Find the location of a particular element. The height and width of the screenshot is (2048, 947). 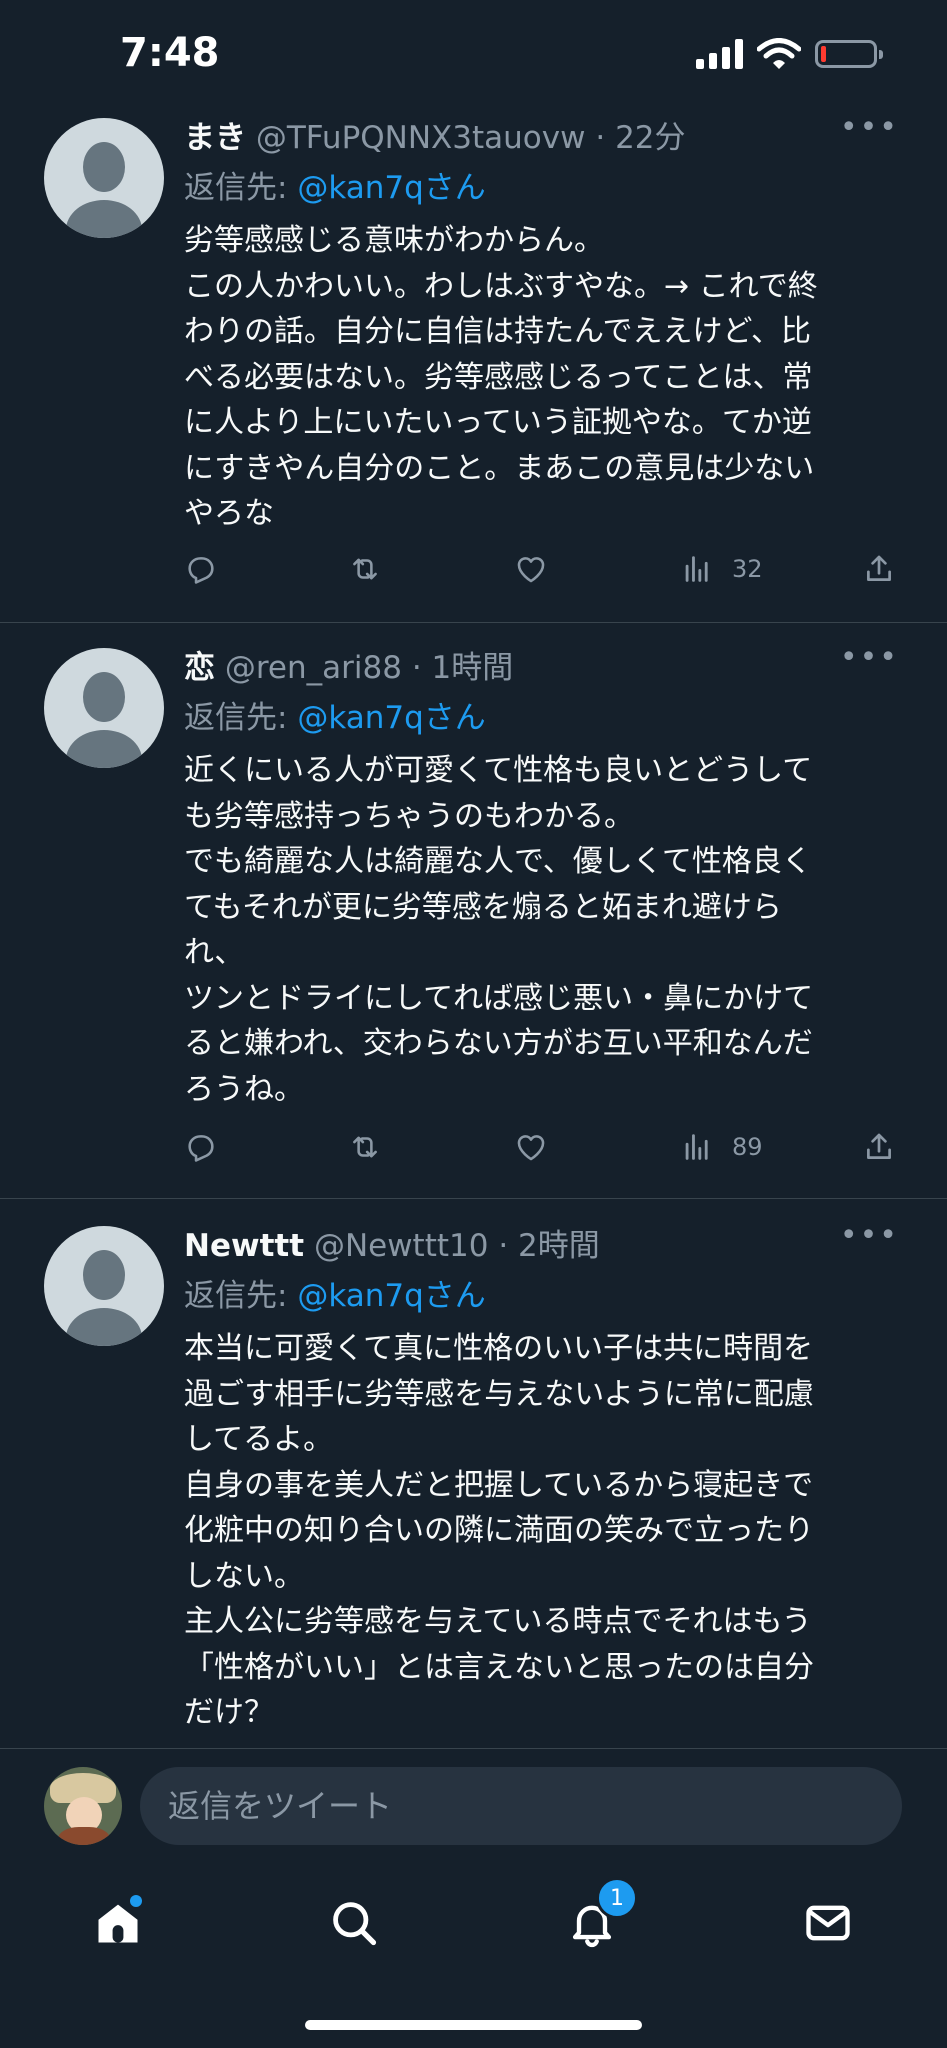

status-time: 7:48 is located at coordinates (170, 53).